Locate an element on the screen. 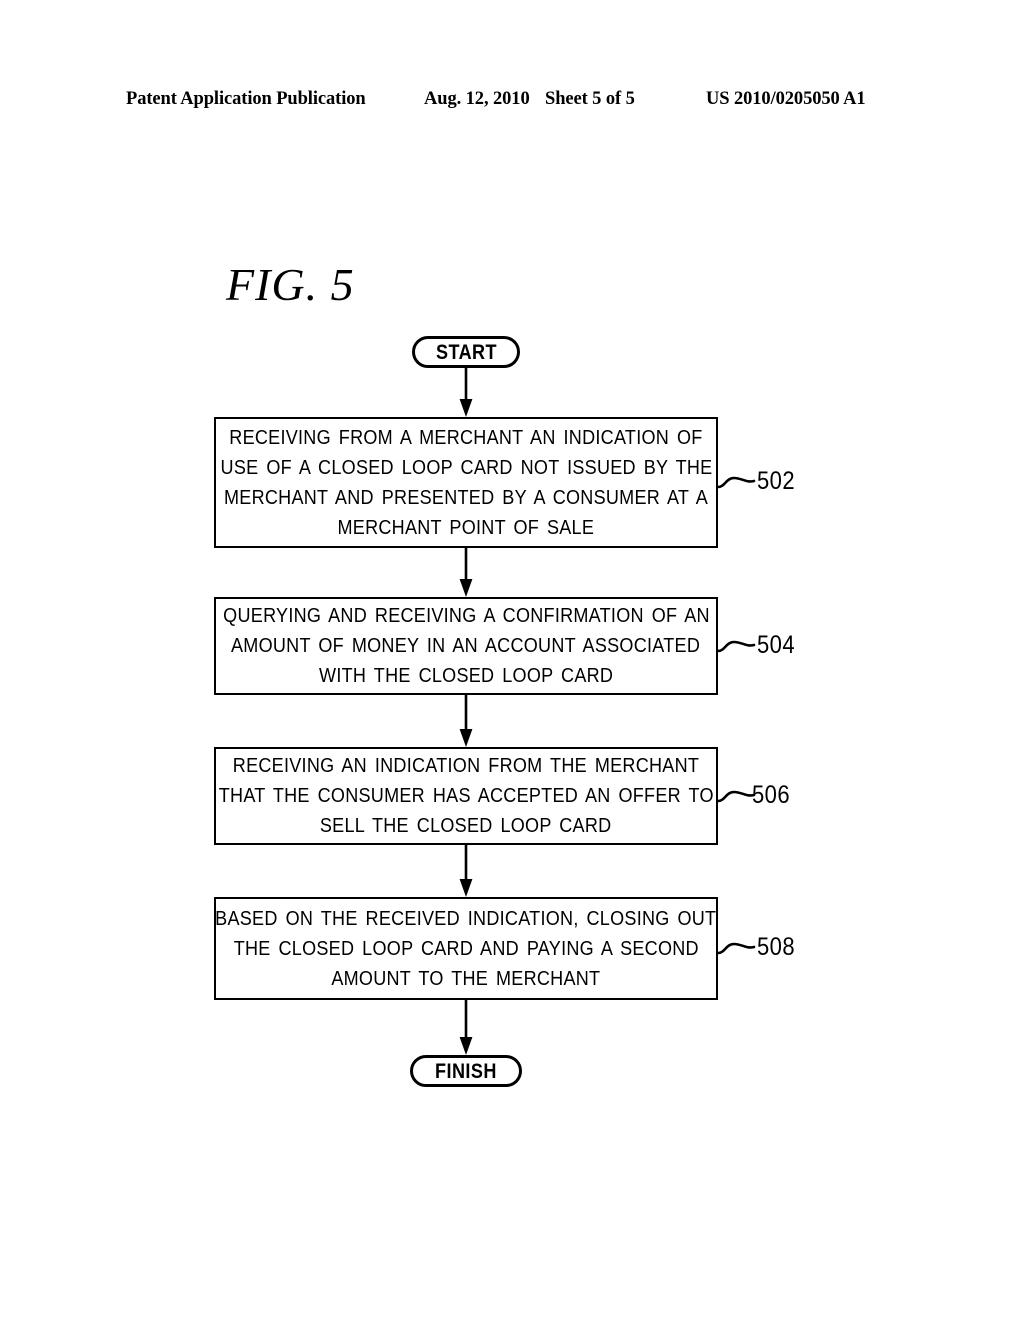  step-504-line-3: WITH THE CLOSED LOOP CARD is located at coordinates (466, 675).